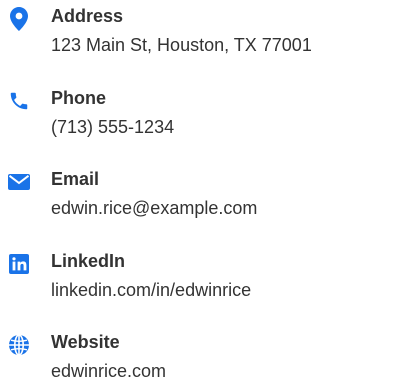  I want to click on phone-icon, so click(19, 101).